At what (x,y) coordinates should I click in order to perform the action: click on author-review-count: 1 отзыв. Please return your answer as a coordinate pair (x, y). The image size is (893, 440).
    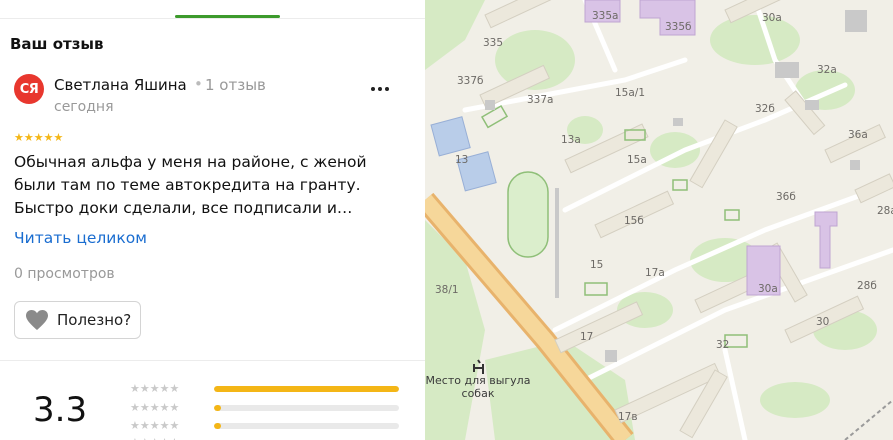
    Looking at the image, I should click on (235, 85).